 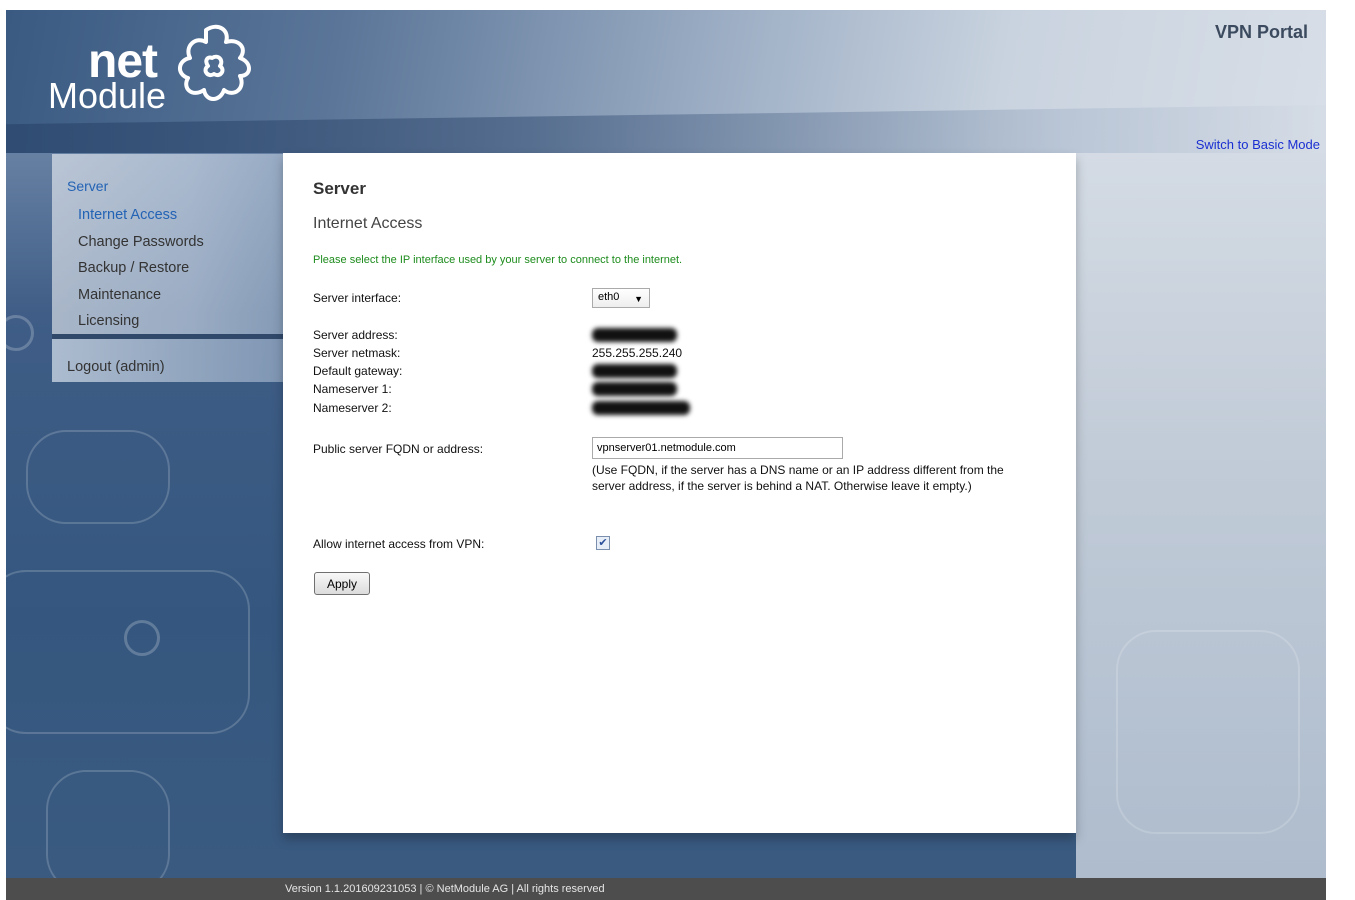 What do you see at coordinates (638, 299) in the screenshot?
I see `chevron-down-icon: ▼` at bounding box center [638, 299].